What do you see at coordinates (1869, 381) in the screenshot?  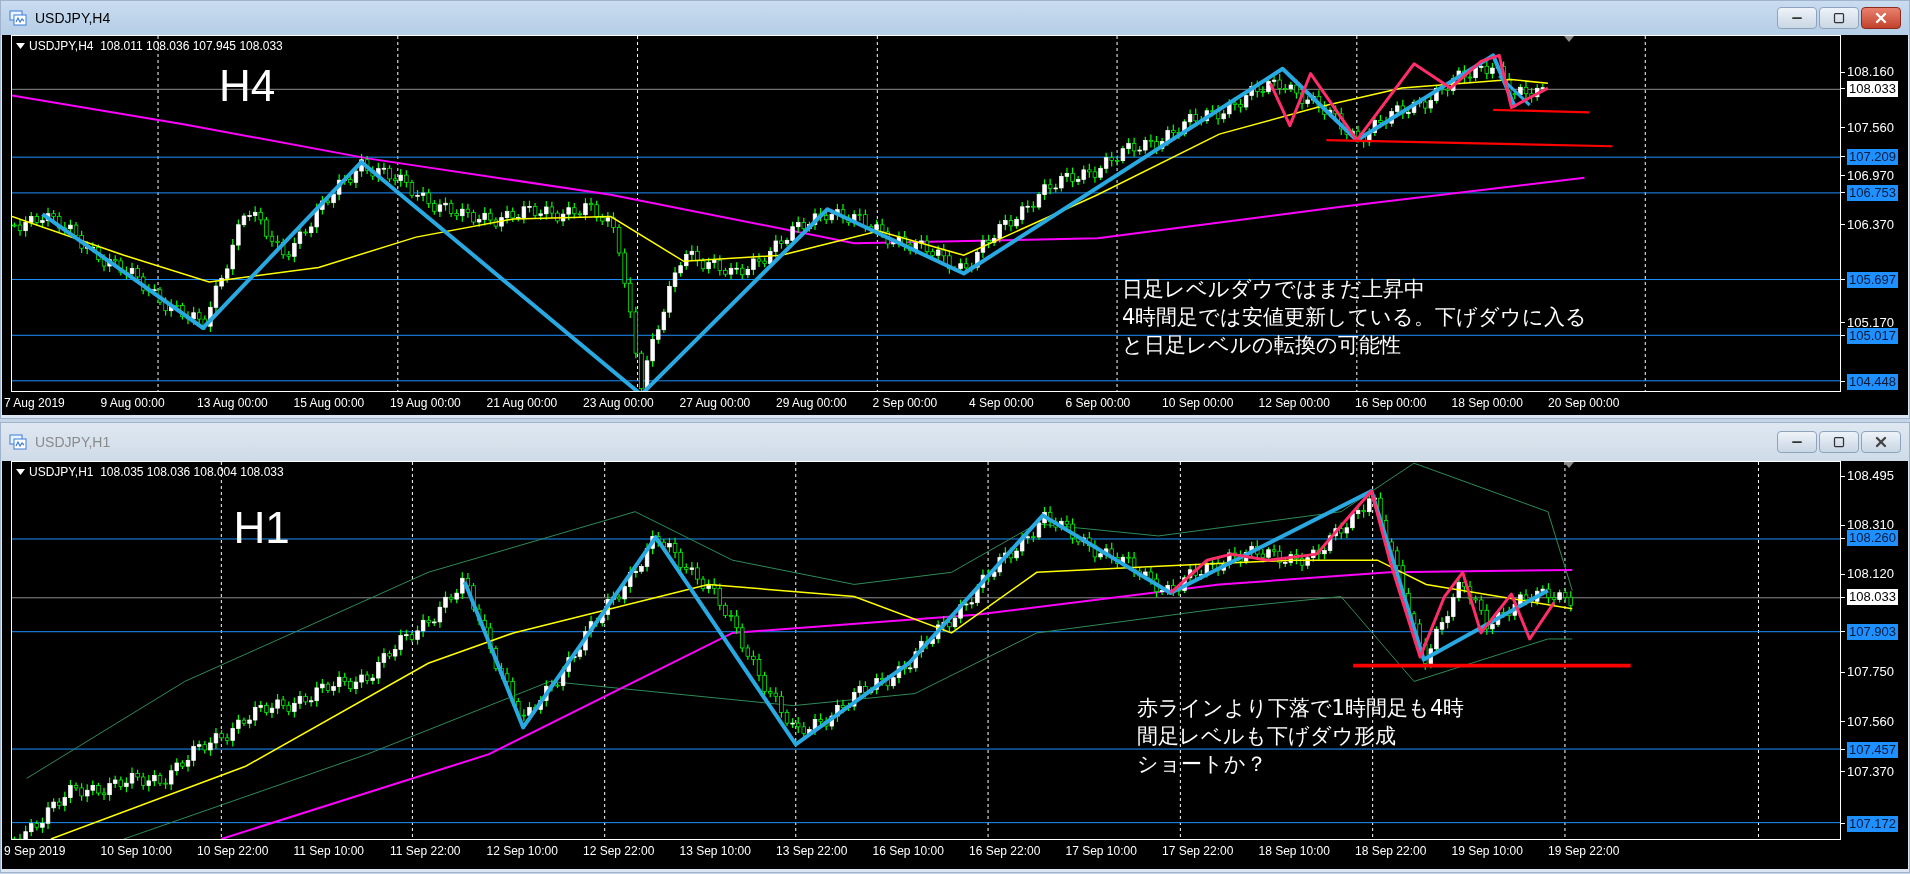 I see `price-label: 104.448` at bounding box center [1869, 381].